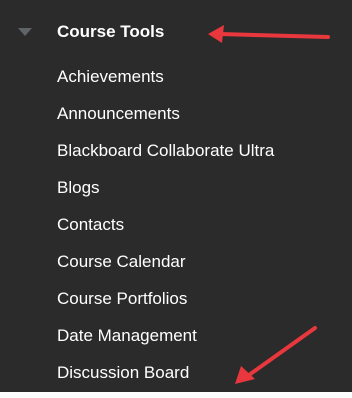 The height and width of the screenshot is (398, 352). Describe the element at coordinates (78, 188) in the screenshot. I see `tool-item-label: Blogs` at that location.